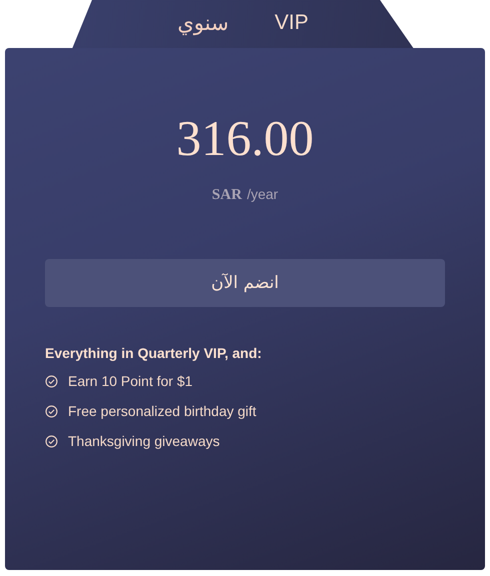 The width and height of the screenshot is (490, 576). I want to click on feature-text: Earn 10 Point for $1, so click(130, 381).